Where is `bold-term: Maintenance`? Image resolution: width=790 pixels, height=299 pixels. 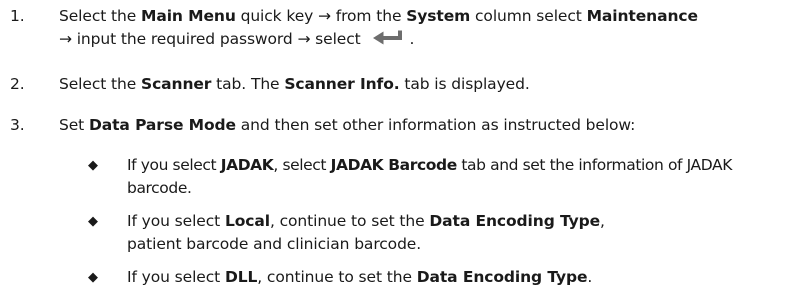
bold-term: Maintenance is located at coordinates (642, 16).